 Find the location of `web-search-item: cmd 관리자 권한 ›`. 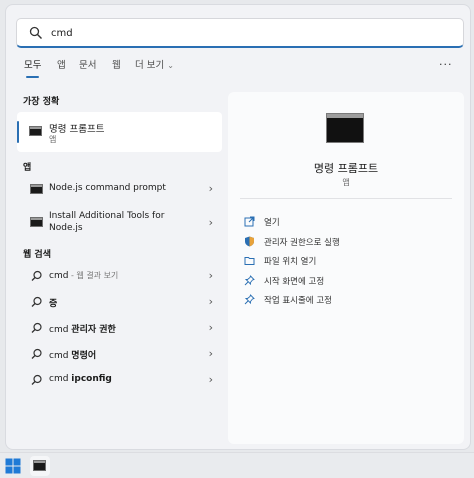

web-search-item: cmd 관리자 권한 › is located at coordinates (119, 328).